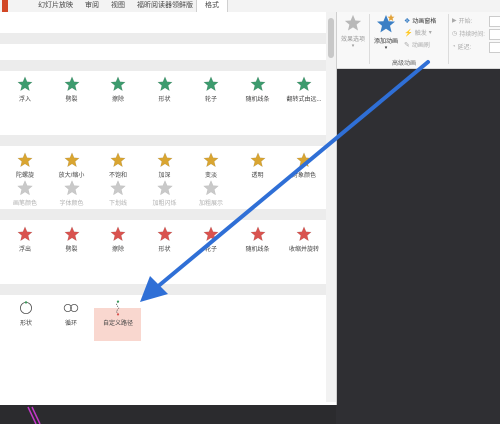 The width and height of the screenshot is (500, 424). Describe the element at coordinates (164, 176) in the screenshot. I see `emphasis-effect-label: 加深` at that location.